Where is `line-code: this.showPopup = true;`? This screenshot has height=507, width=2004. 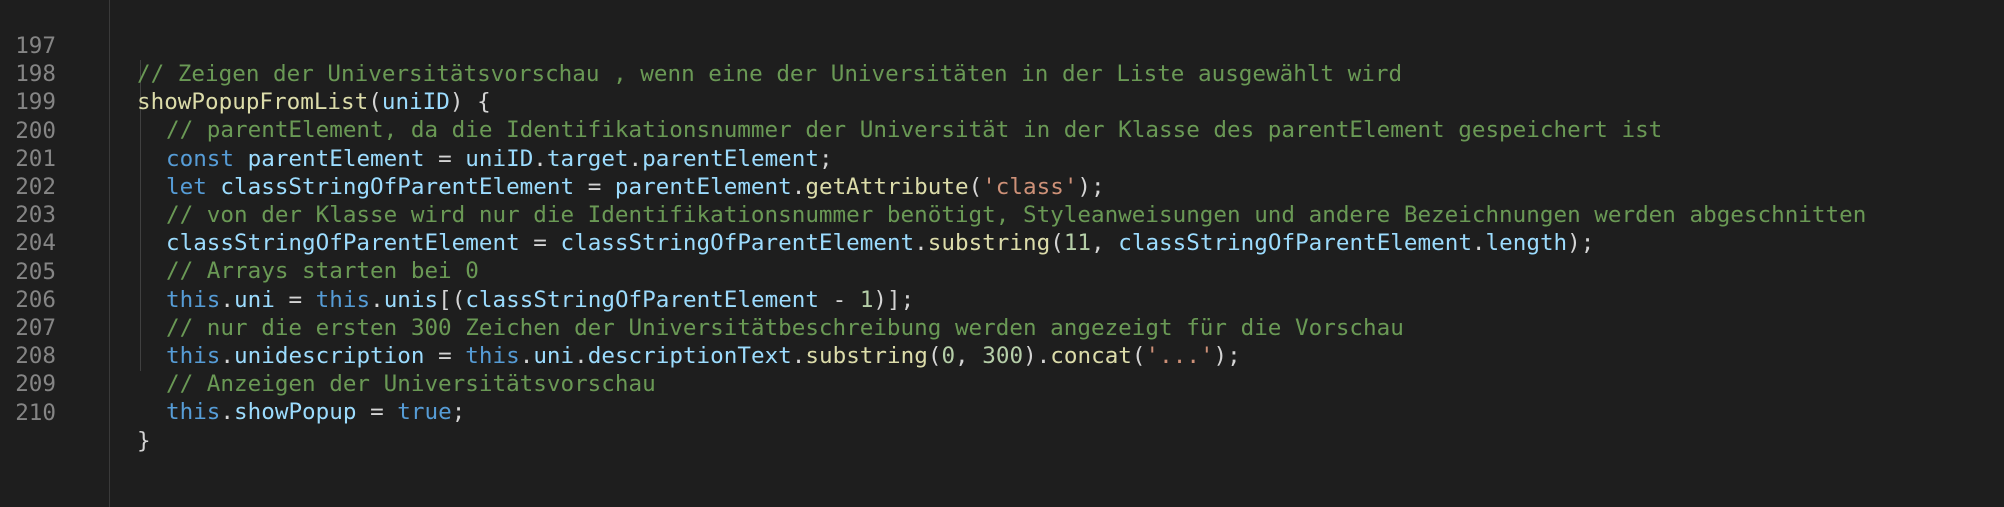
line-code: this.showPopup = true; is located at coordinates (315, 412).